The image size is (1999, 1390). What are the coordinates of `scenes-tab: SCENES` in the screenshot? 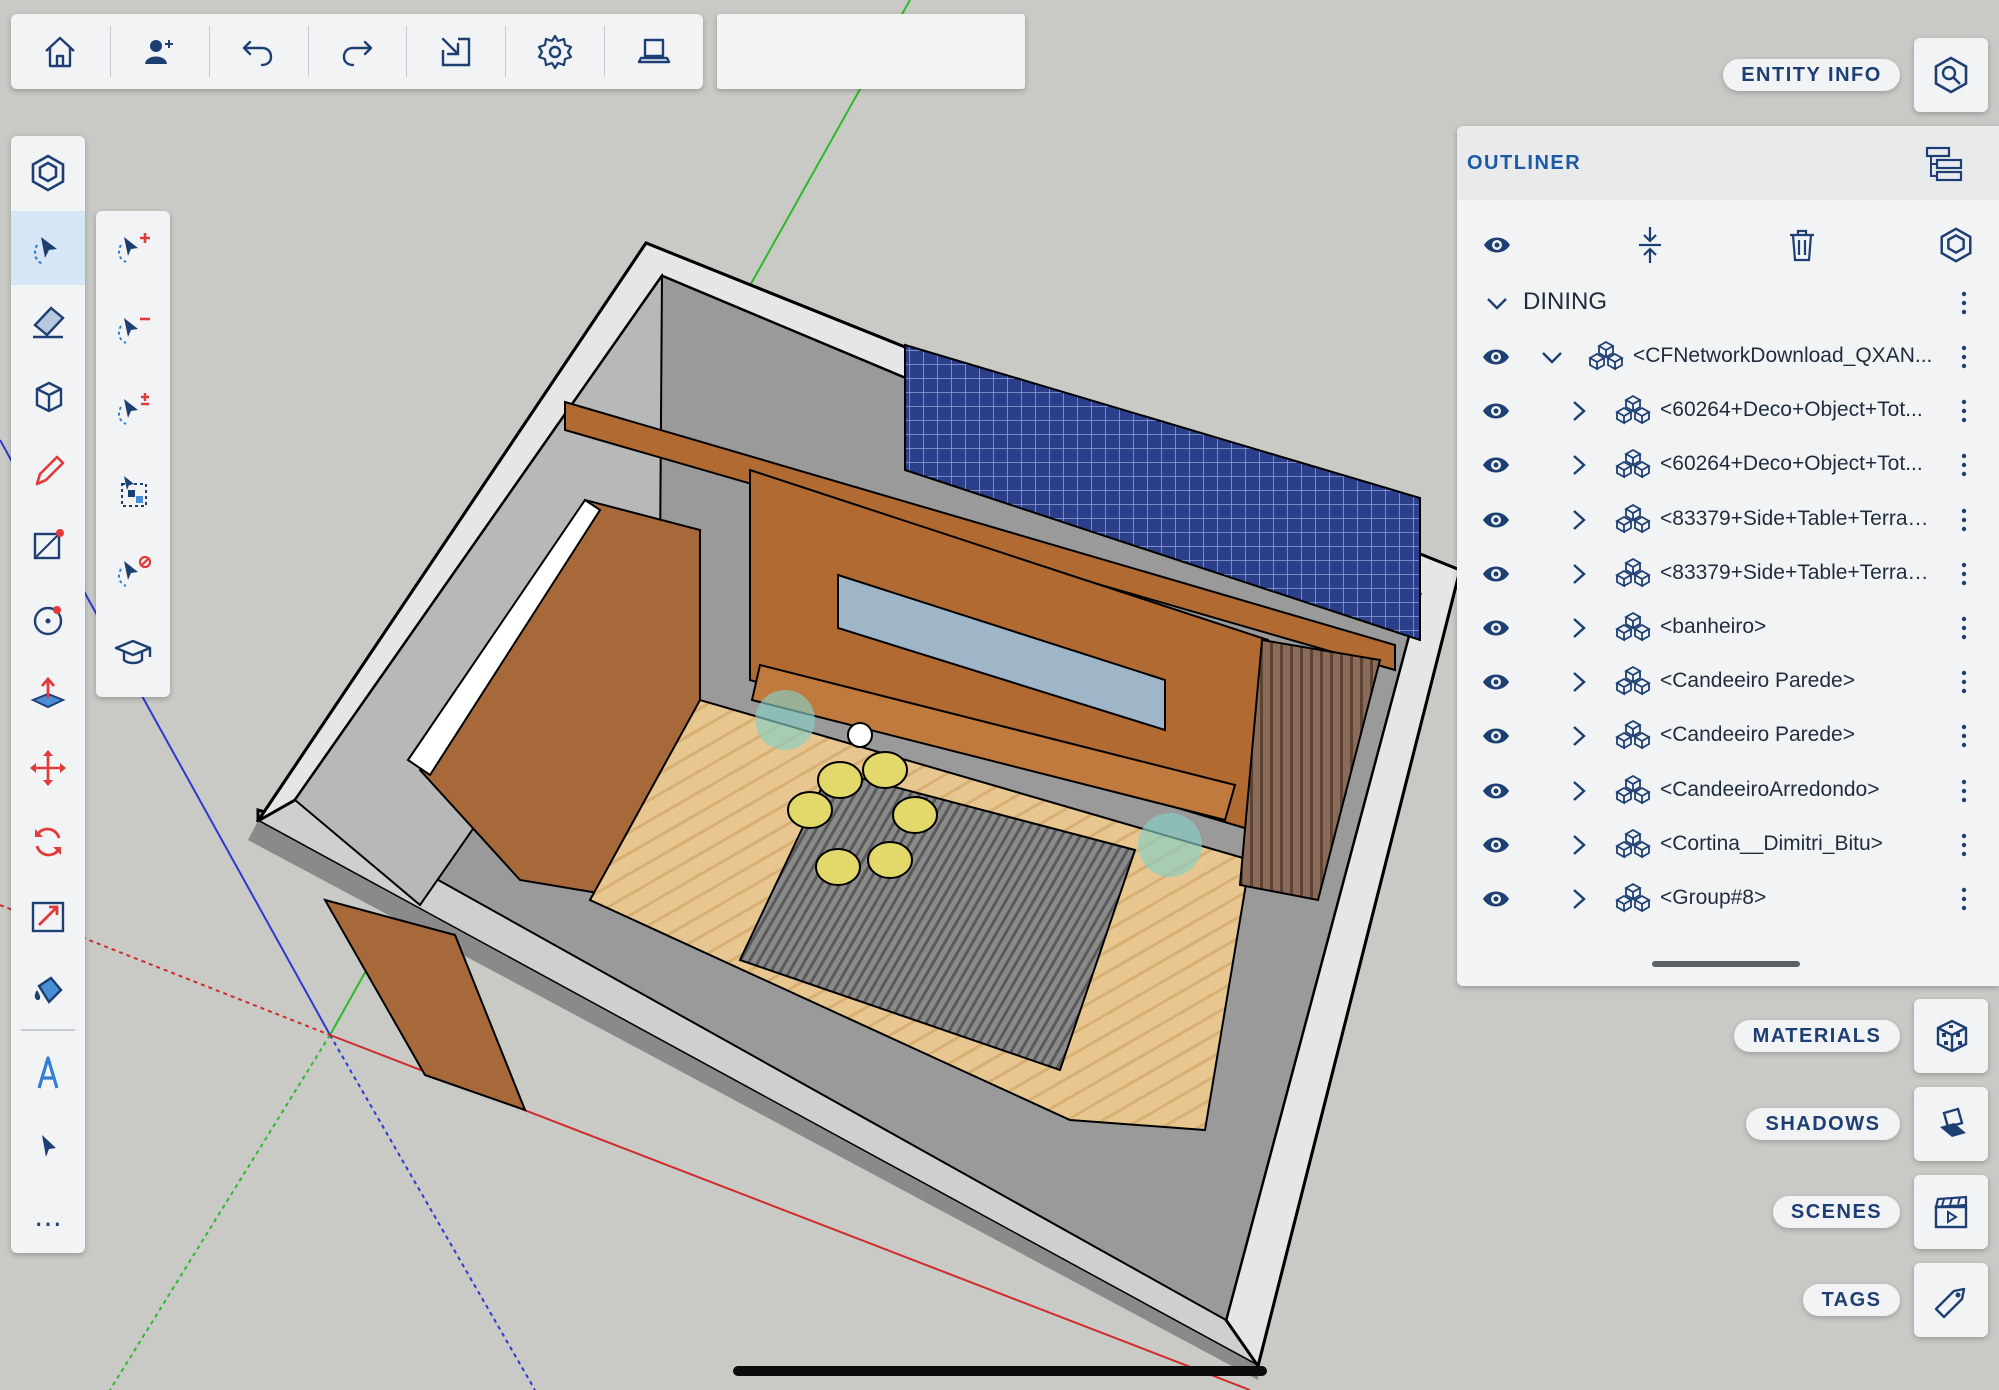 It's located at (1836, 1212).